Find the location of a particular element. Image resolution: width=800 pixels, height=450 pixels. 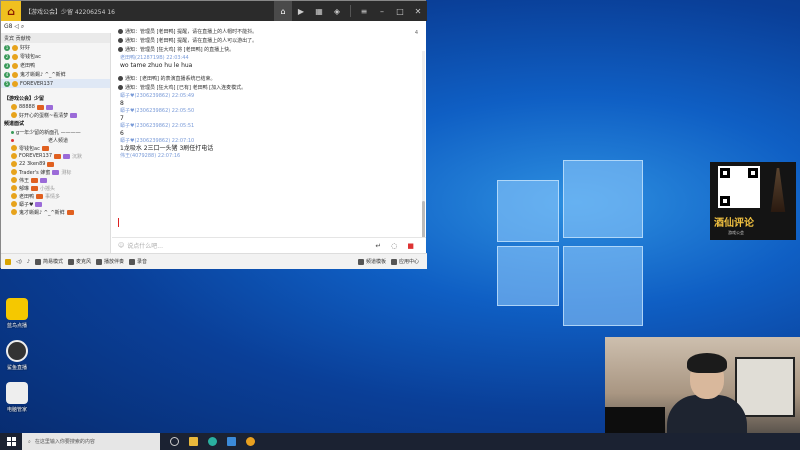

rank-row: 4 鬼才蜥蜴♪ ^_^新鲜 is located at coordinates (55, 74).